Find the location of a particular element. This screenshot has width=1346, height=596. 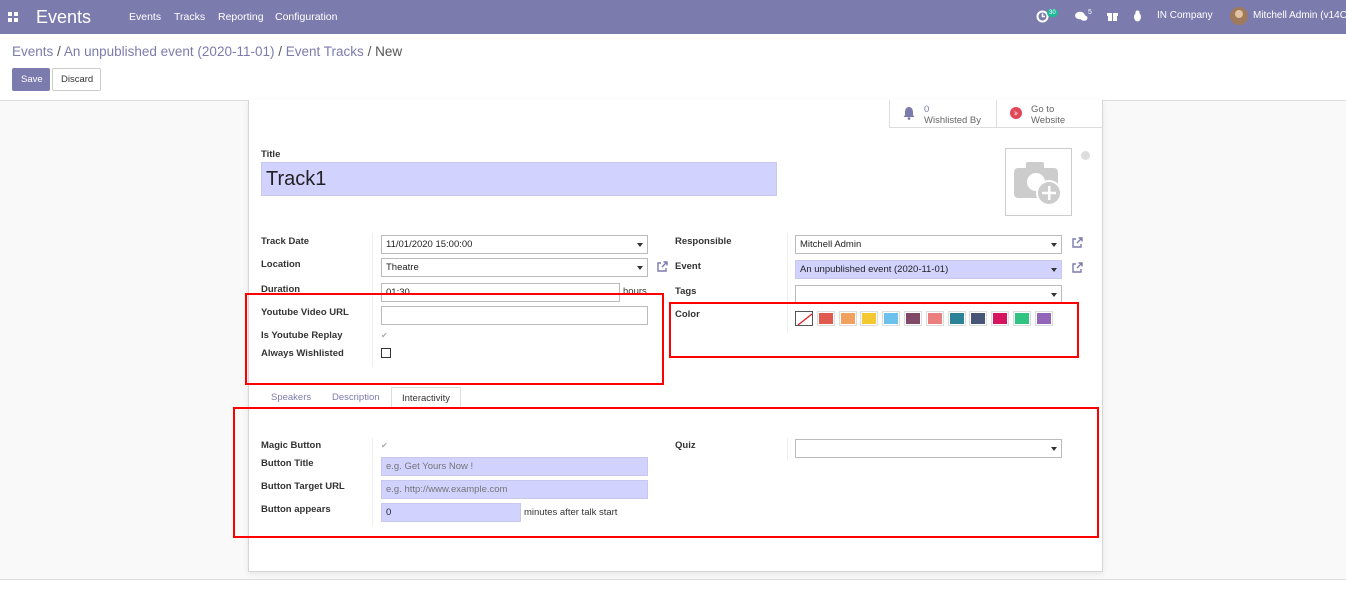

menu-events: Events is located at coordinates (145, 17).